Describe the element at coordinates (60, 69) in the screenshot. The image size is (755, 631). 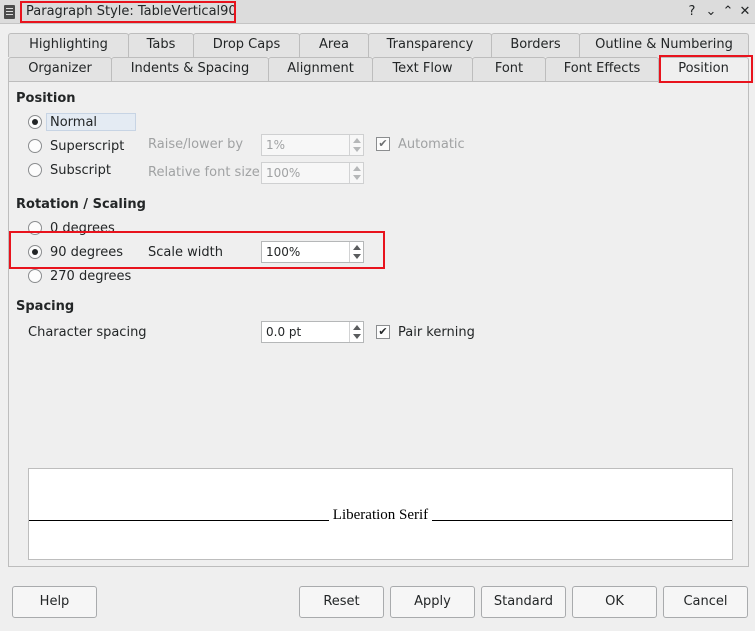
I see `tab-organizer: Organizer` at that location.